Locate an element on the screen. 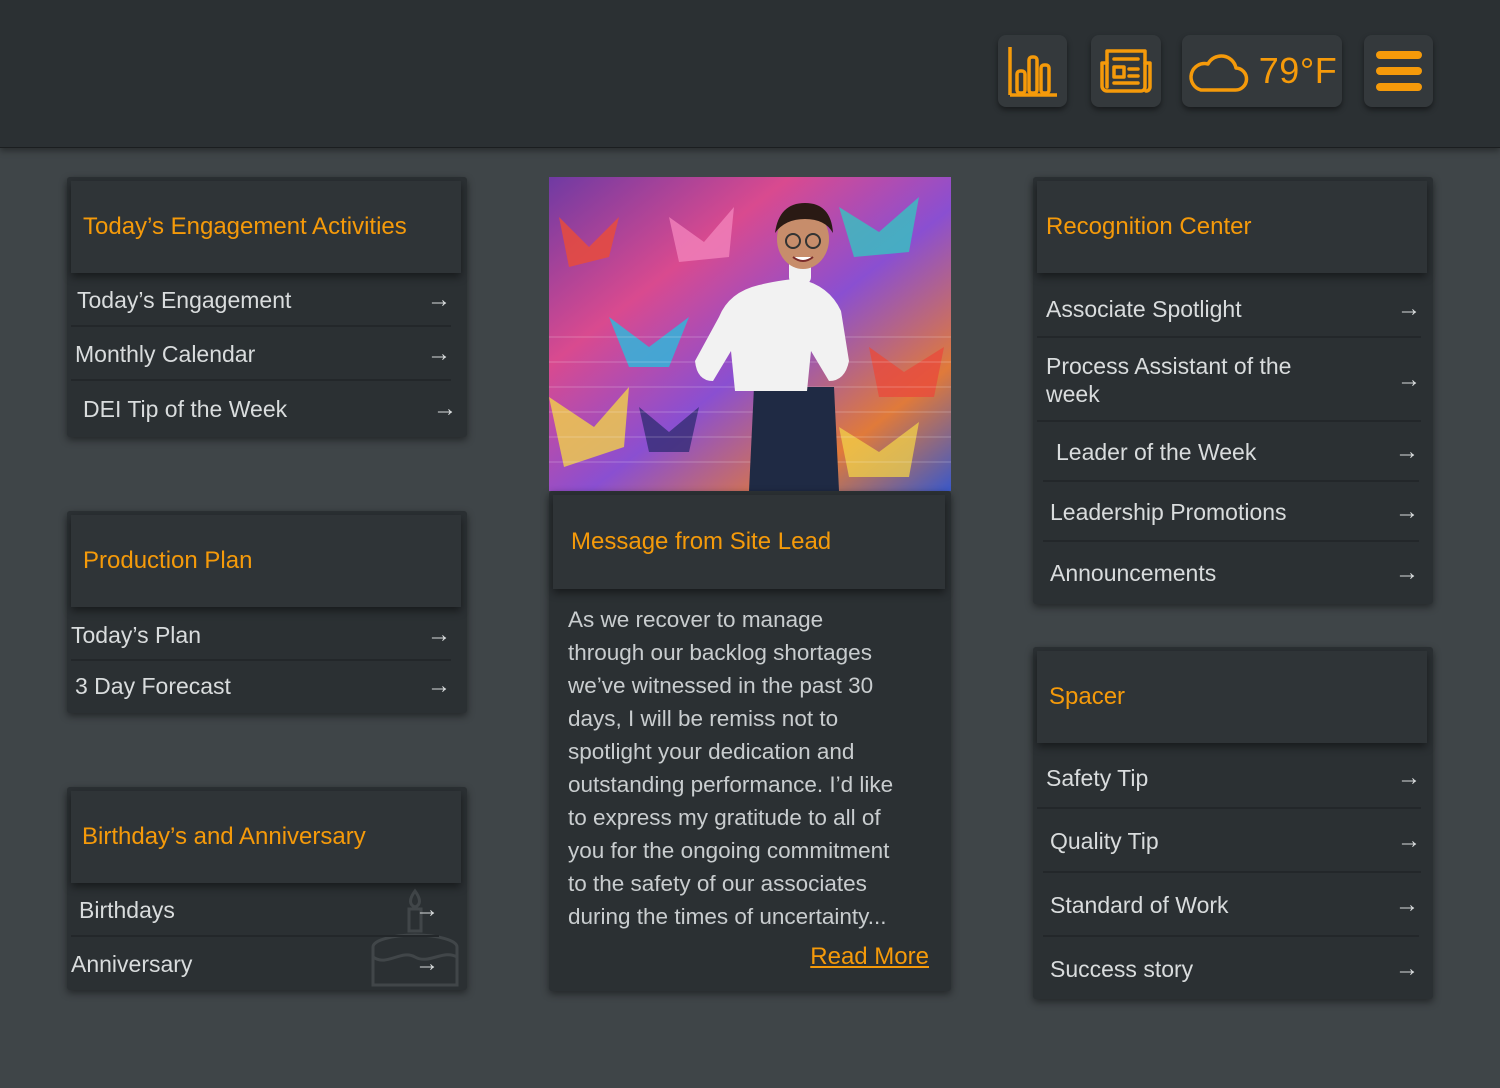 This screenshot has height=1088, width=1500. recognition-item-leader-of-week: Leader of the Week → is located at coordinates (1231, 453).